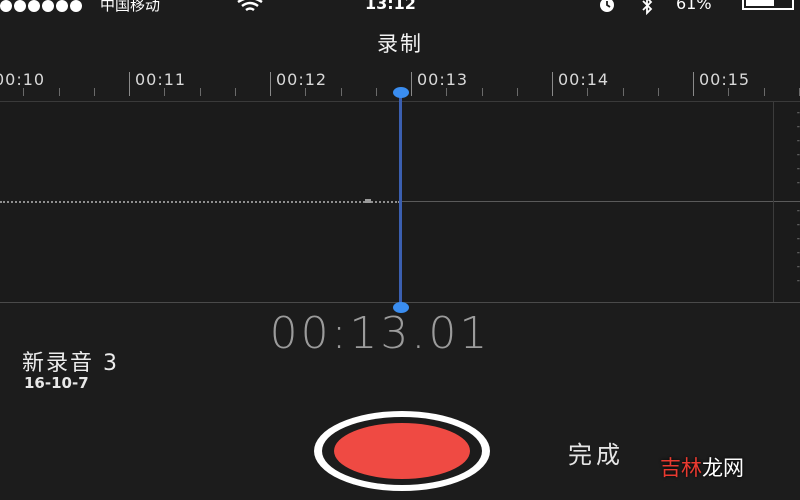 Image resolution: width=800 pixels, height=500 pixels. Describe the element at coordinates (681, 468) in the screenshot. I see `watermark-text-red: 吉林` at that location.